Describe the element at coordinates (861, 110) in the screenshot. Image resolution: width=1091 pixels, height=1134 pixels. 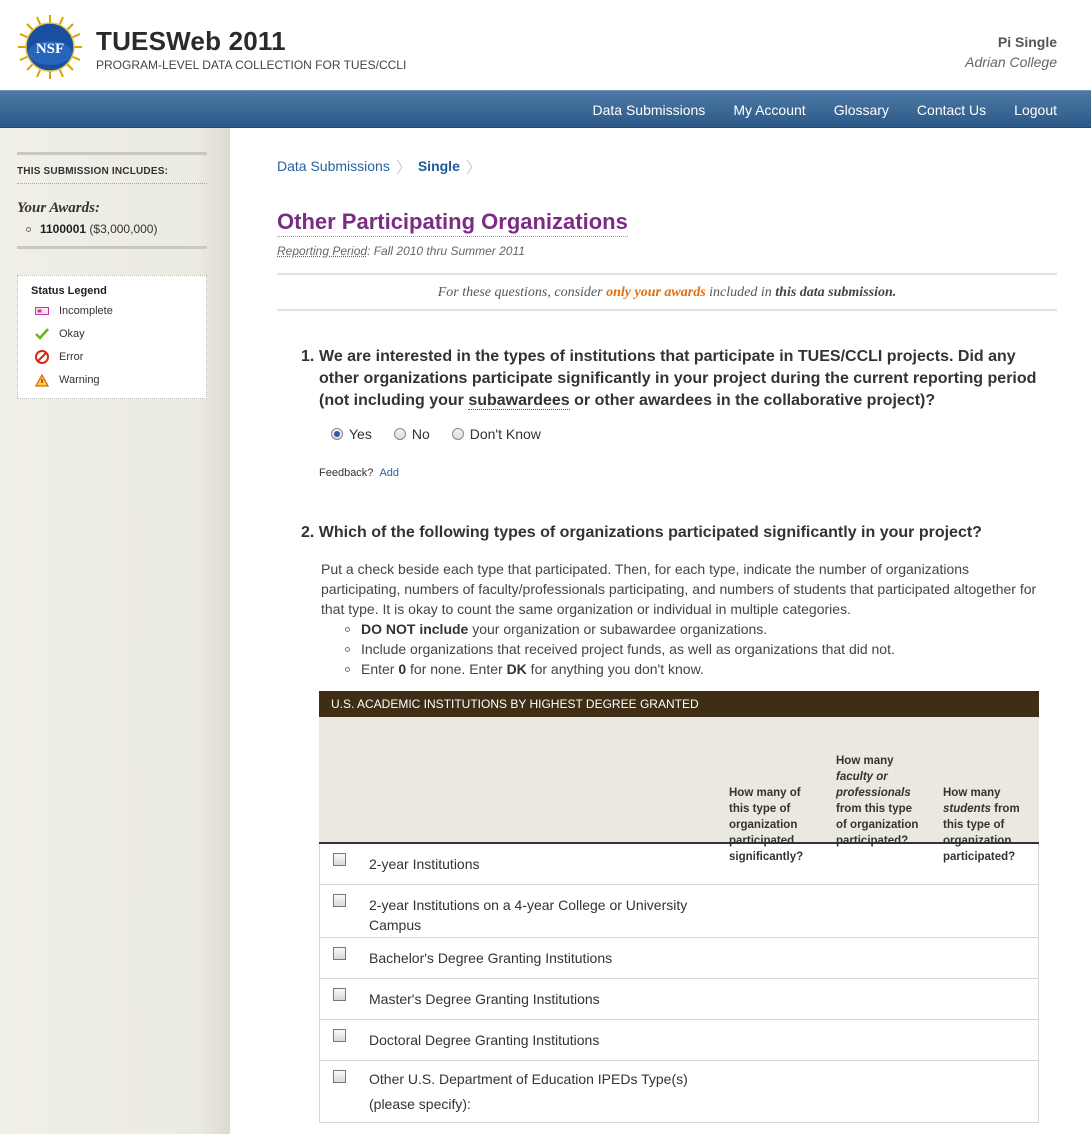
I see `nav-glossary: Glossary` at that location.